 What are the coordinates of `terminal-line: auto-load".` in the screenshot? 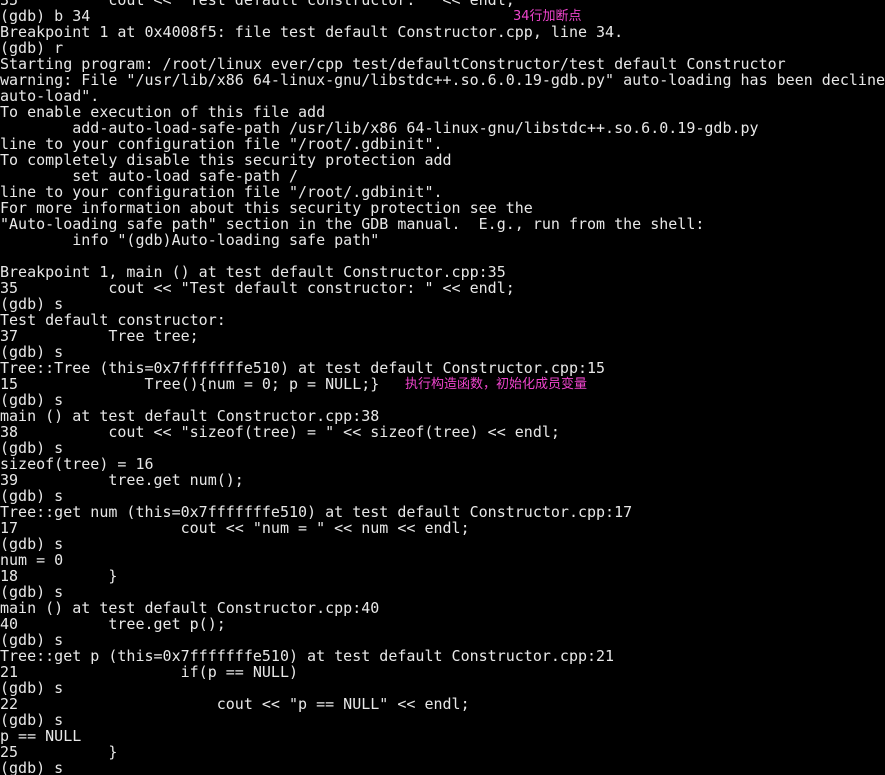 It's located at (50, 96).